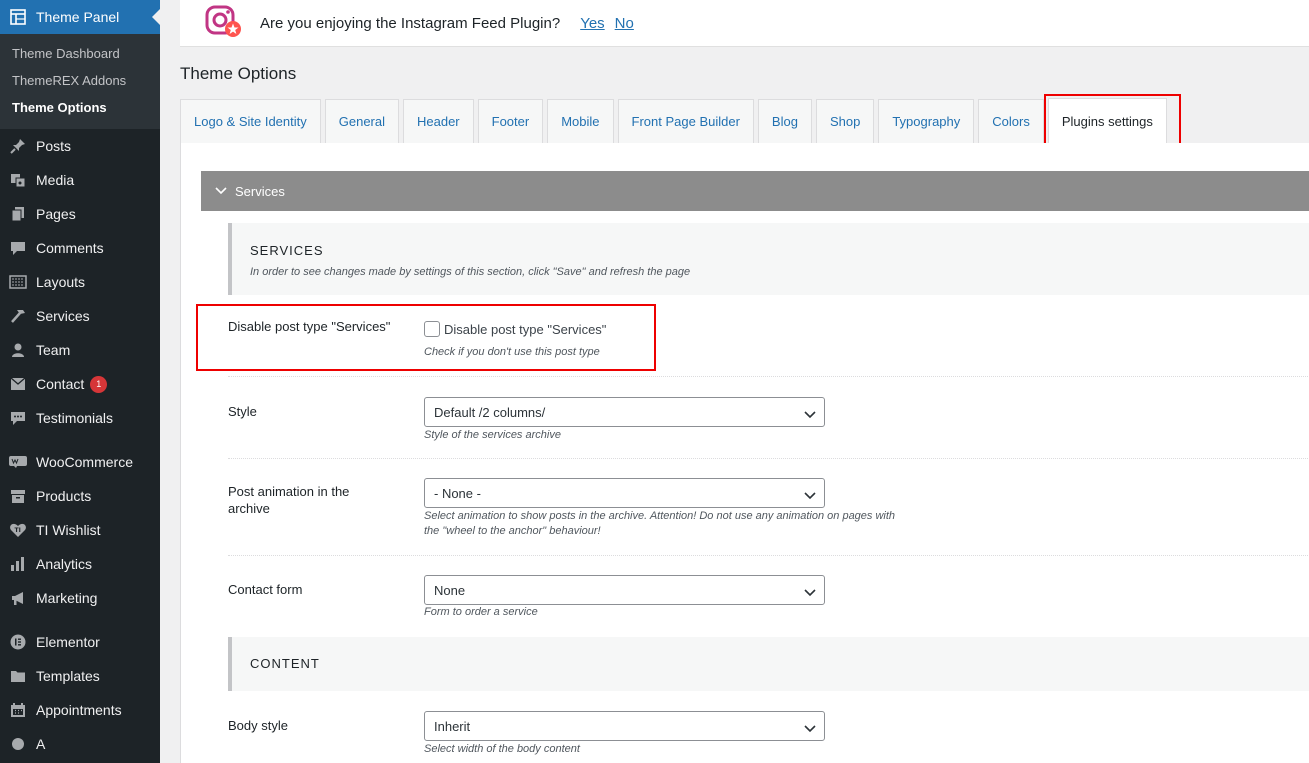 Image resolution: width=1309 pixels, height=763 pixels. What do you see at coordinates (60, 384) in the screenshot?
I see `sidebar-item-label: Contact` at bounding box center [60, 384].